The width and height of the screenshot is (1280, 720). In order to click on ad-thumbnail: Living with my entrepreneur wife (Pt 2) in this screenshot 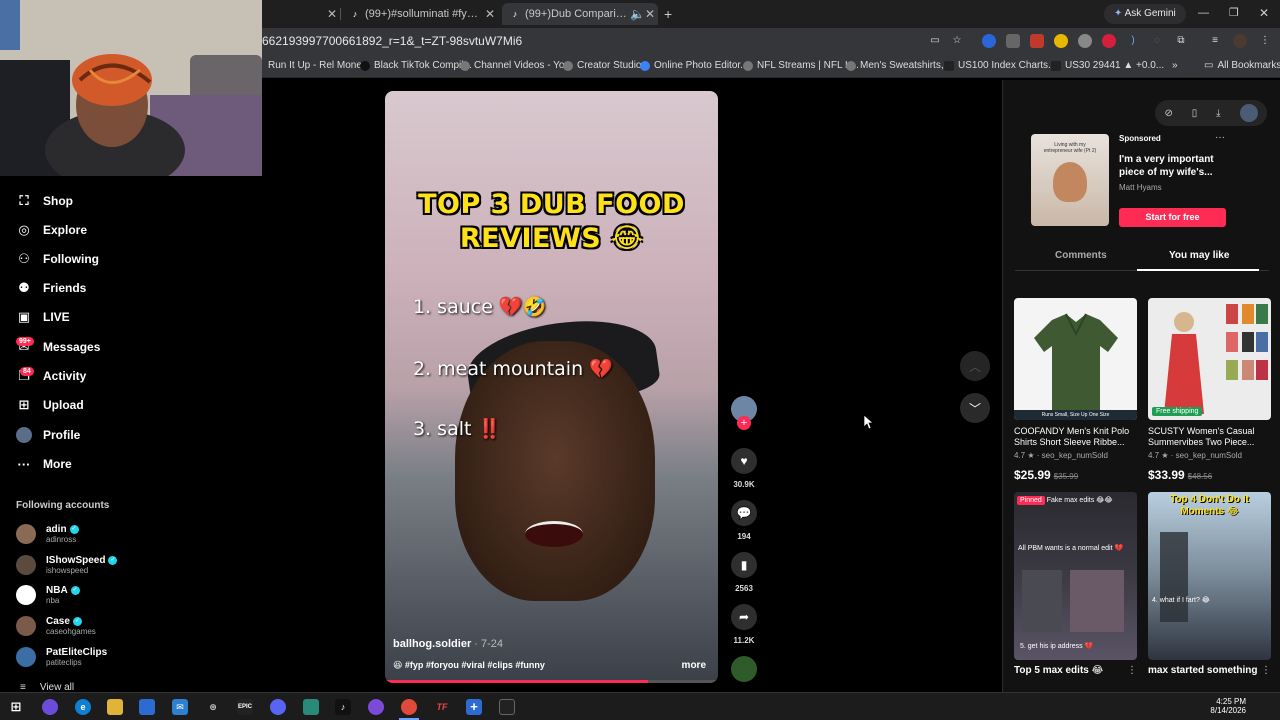, I will do `click(1070, 180)`.